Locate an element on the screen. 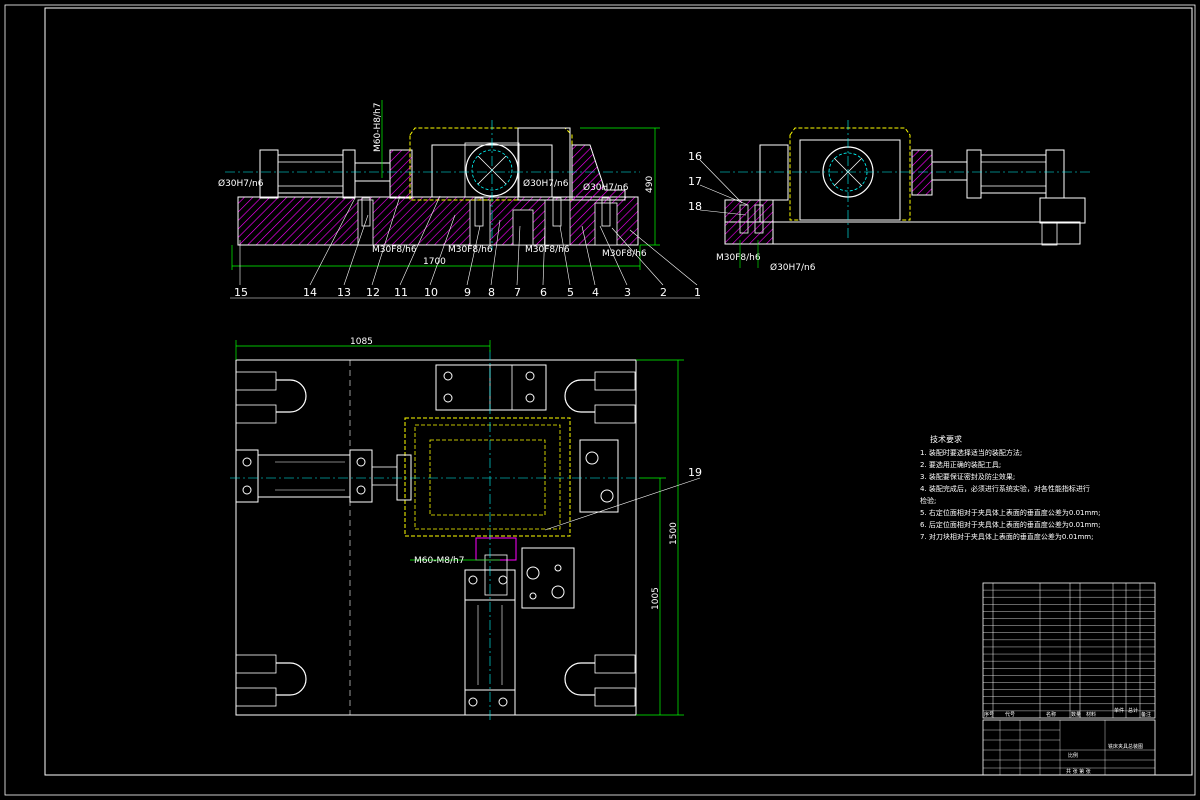  header-no: 序号 is located at coordinates (989, 714).